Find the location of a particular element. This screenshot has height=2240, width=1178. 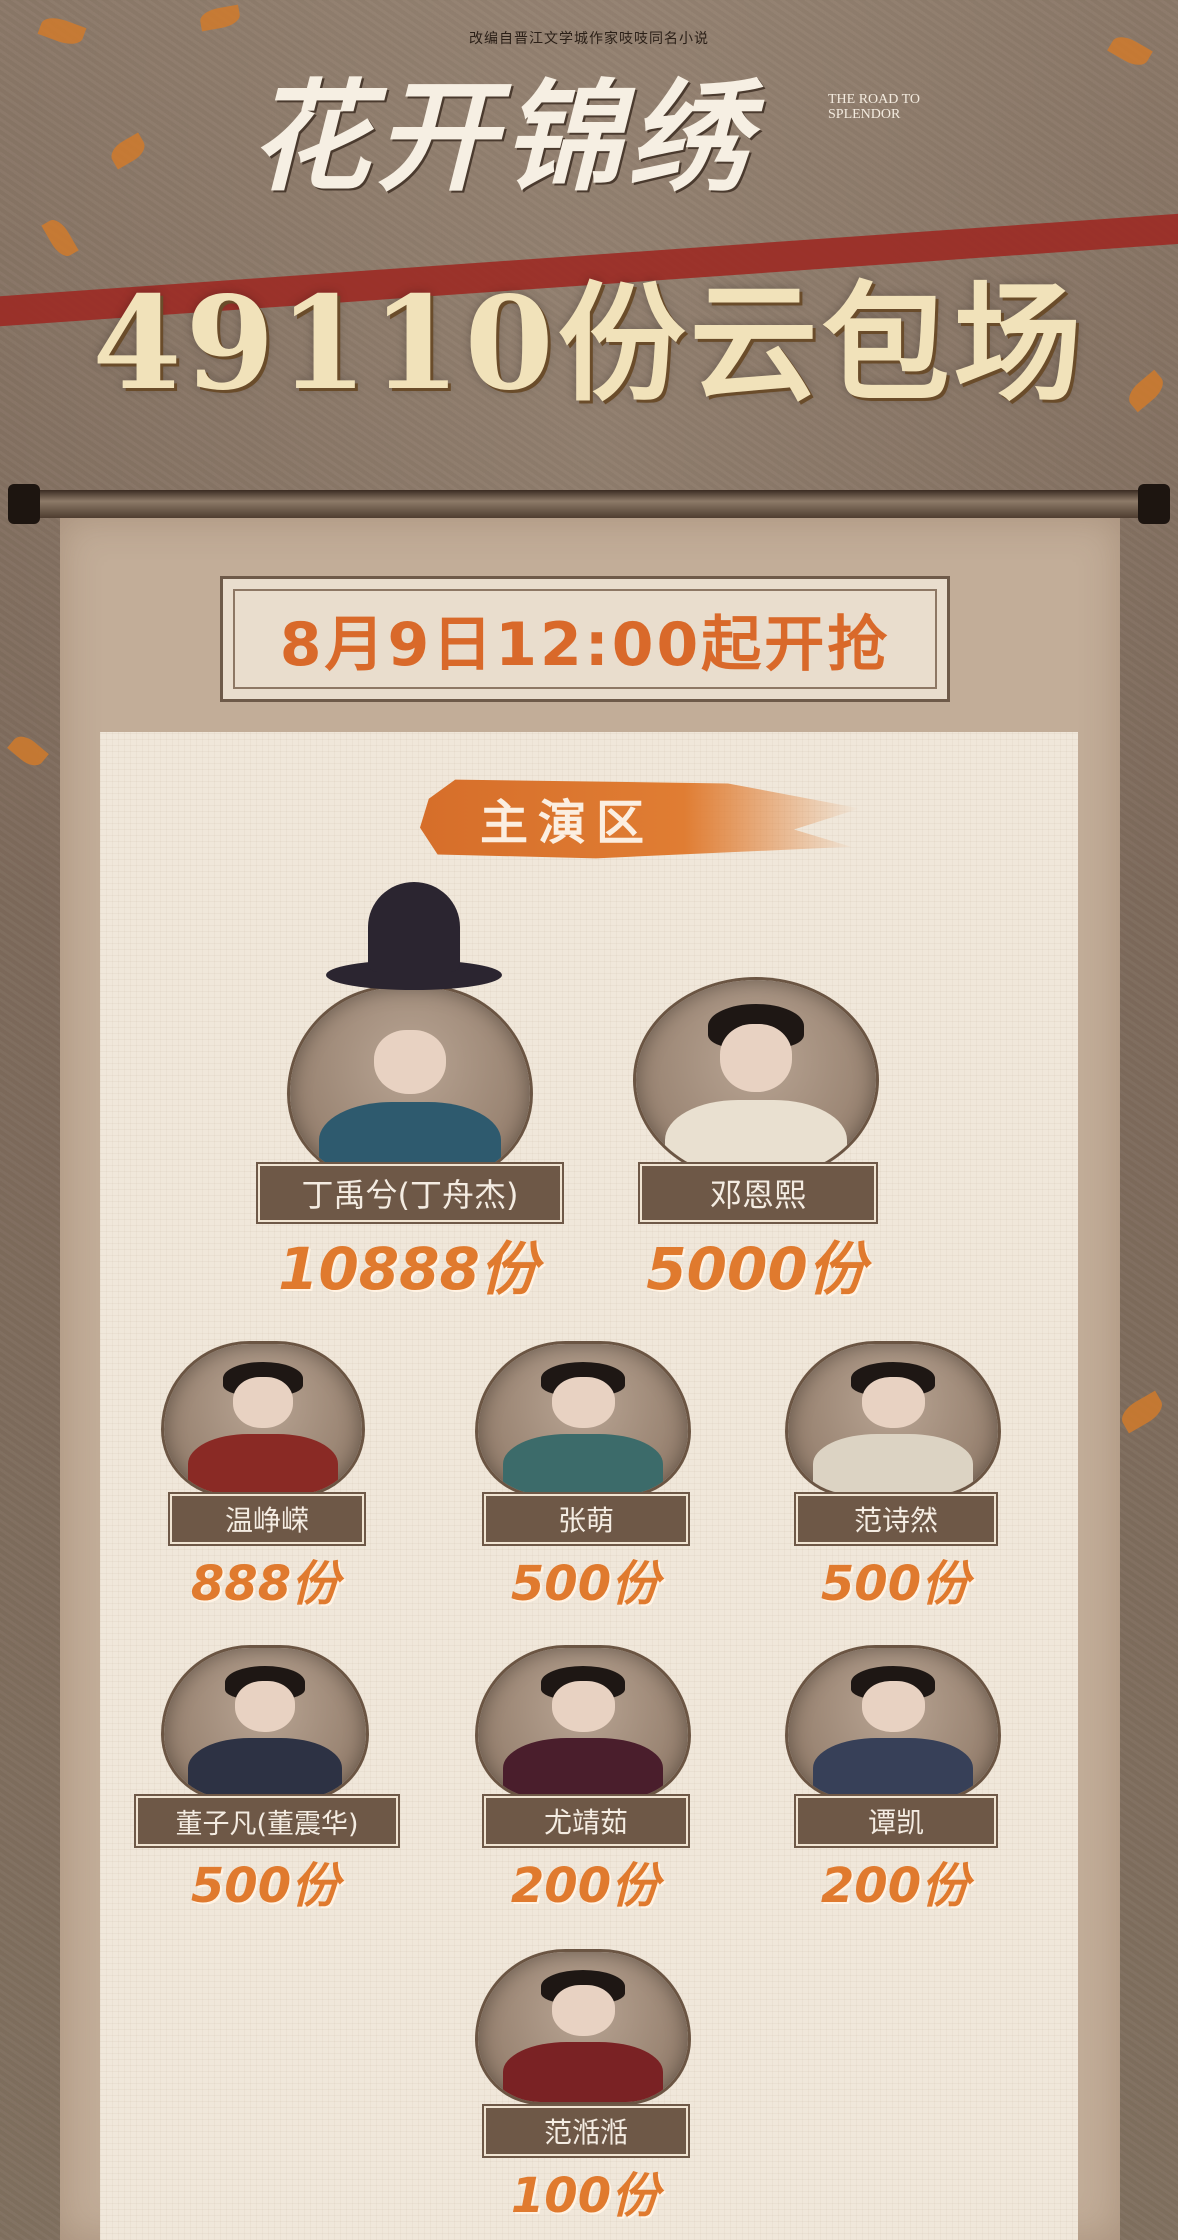

actor-name: 丁禹兮(丁舟杰) is located at coordinates (410, 1195).